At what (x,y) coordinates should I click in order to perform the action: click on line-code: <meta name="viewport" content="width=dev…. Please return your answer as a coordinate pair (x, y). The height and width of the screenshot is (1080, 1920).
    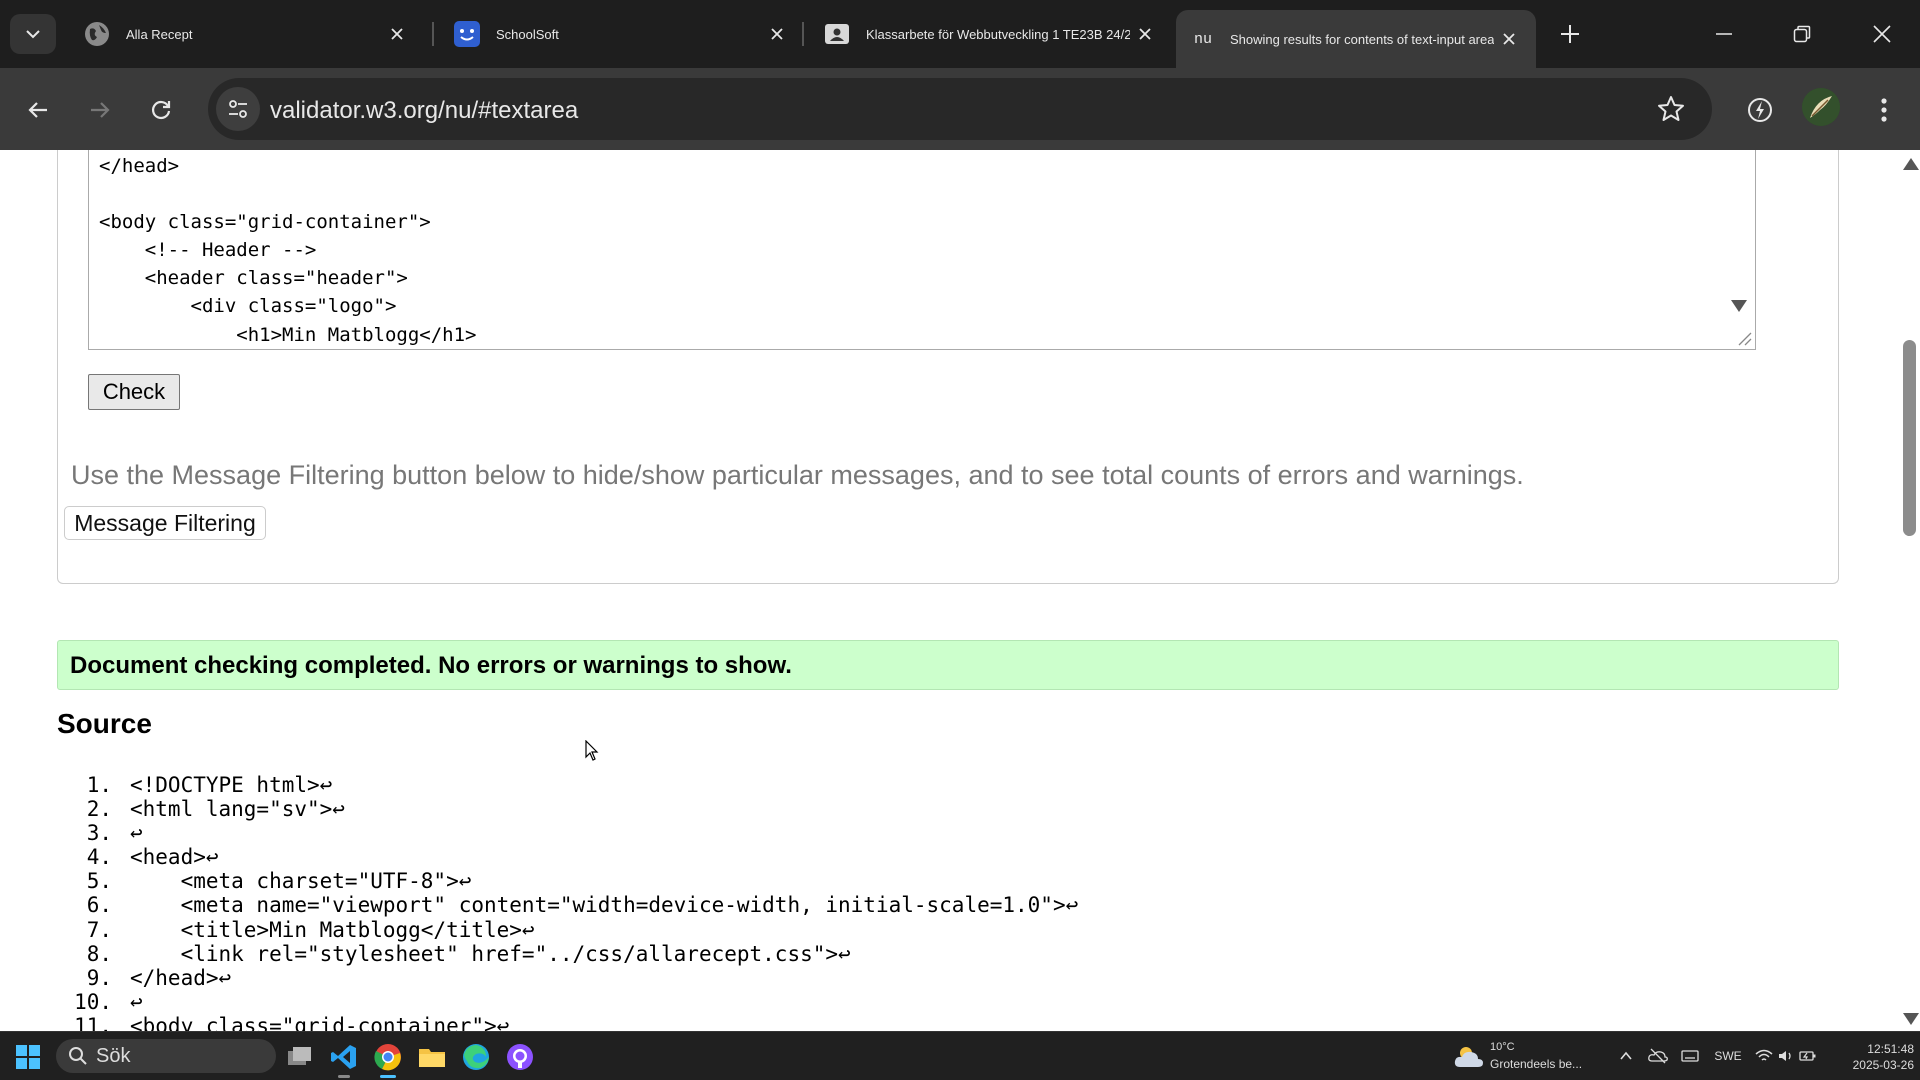
    Looking at the image, I should click on (604, 905).